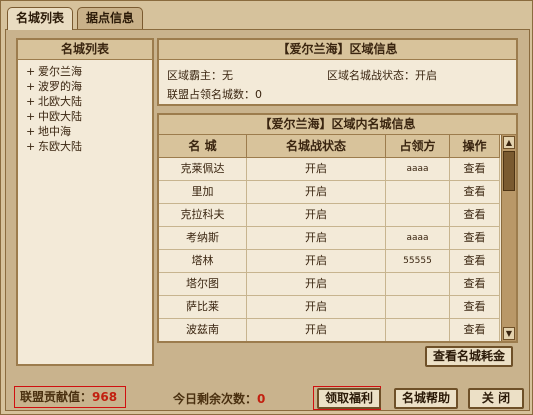  Describe the element at coordinates (261, 399) in the screenshot. I see `remaining-value: 0` at that location.